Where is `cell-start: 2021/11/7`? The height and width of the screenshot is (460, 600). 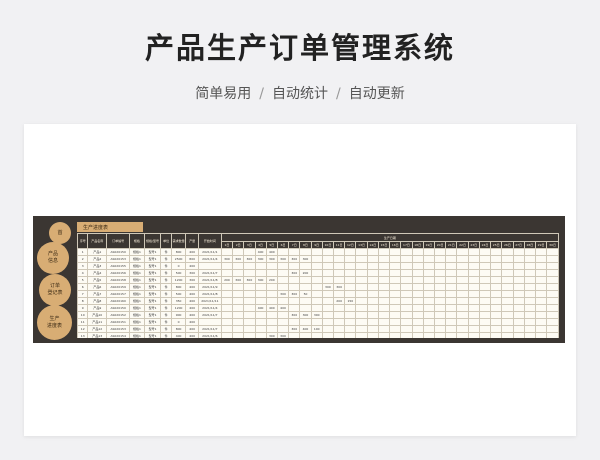
cell-start: 2021/11/7 is located at coordinates (209, 315).